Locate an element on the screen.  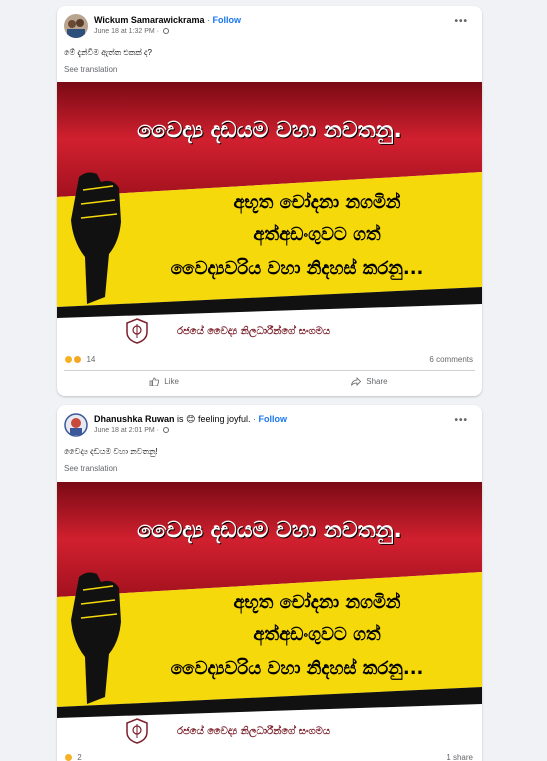
smile-emoji-icon: 😊 is located at coordinates (191, 419).